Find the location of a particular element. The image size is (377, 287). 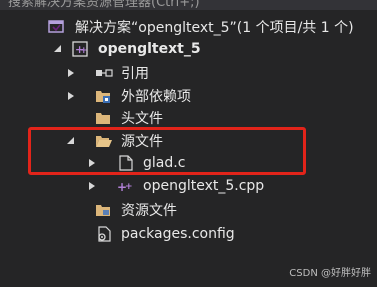

config-file-icon is located at coordinates (104, 234).